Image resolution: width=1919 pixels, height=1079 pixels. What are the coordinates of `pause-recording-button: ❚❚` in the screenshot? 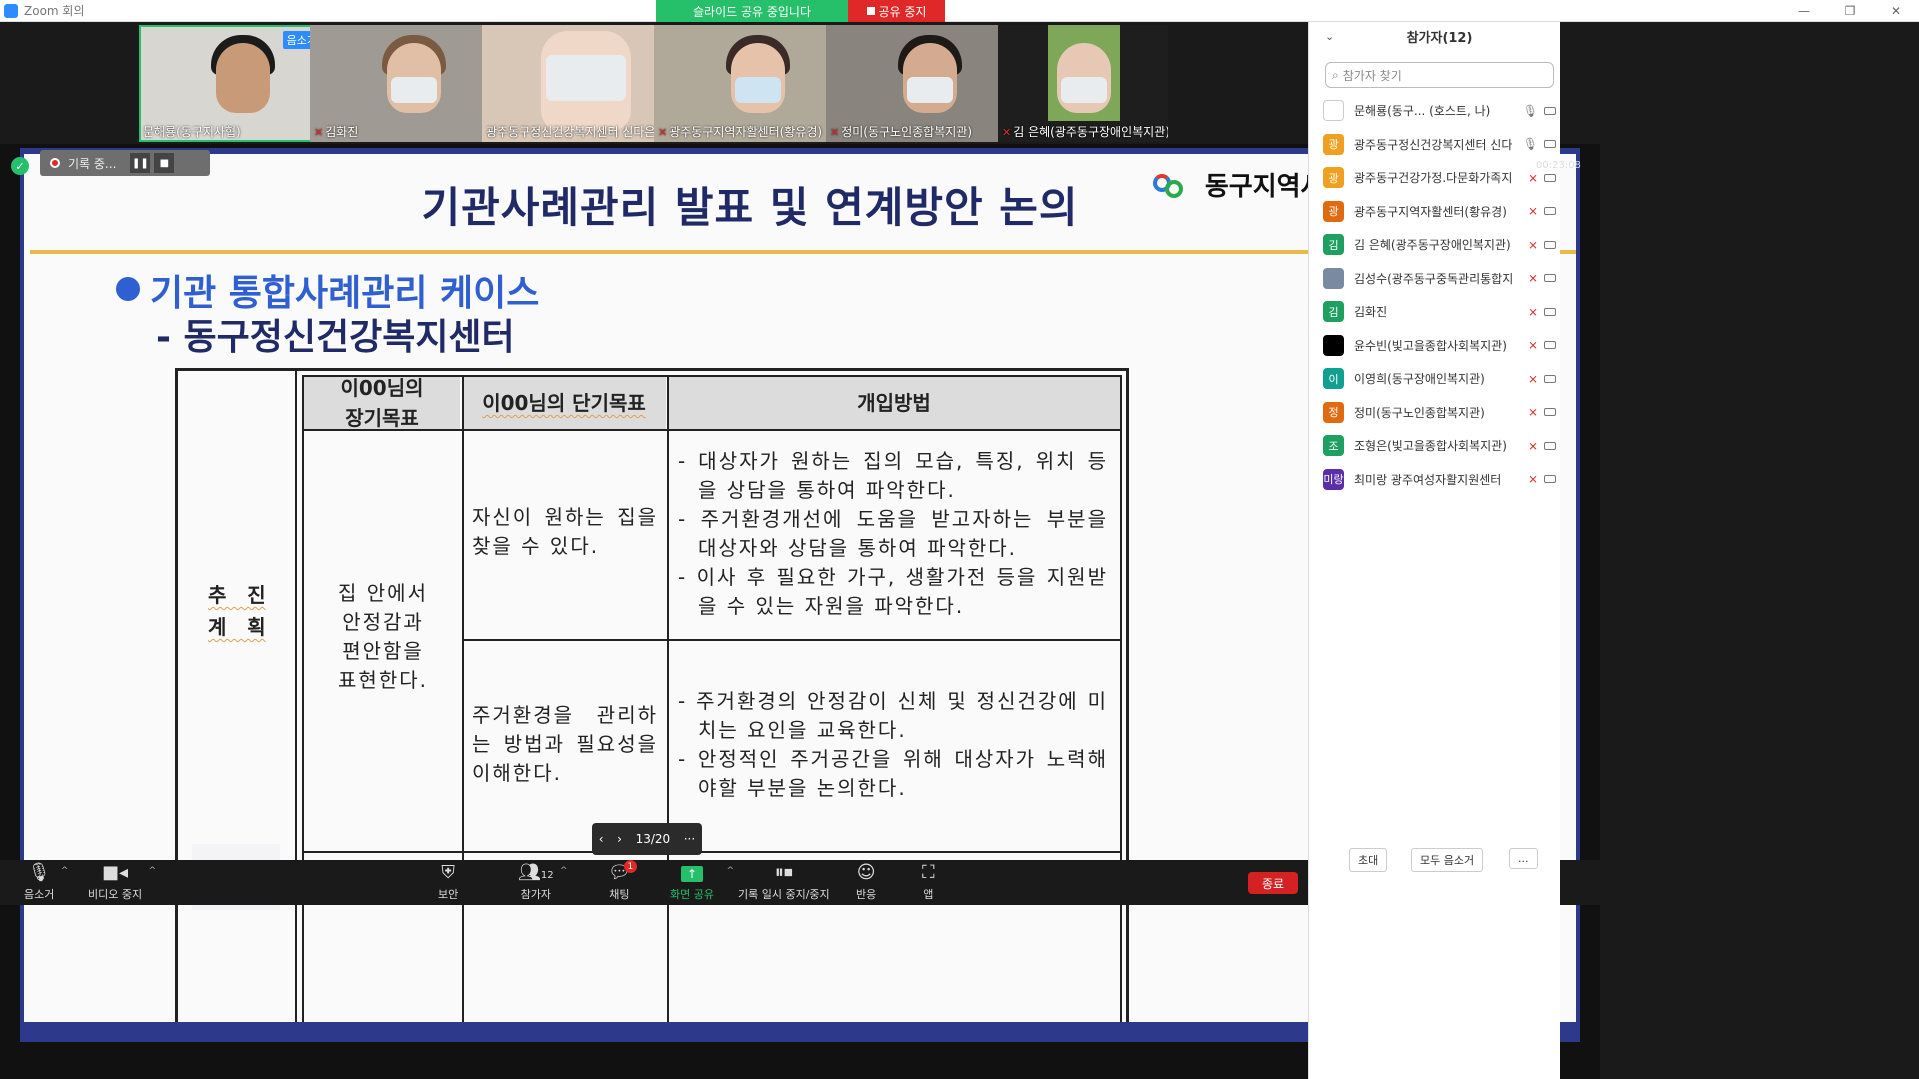 It's located at (140, 163).